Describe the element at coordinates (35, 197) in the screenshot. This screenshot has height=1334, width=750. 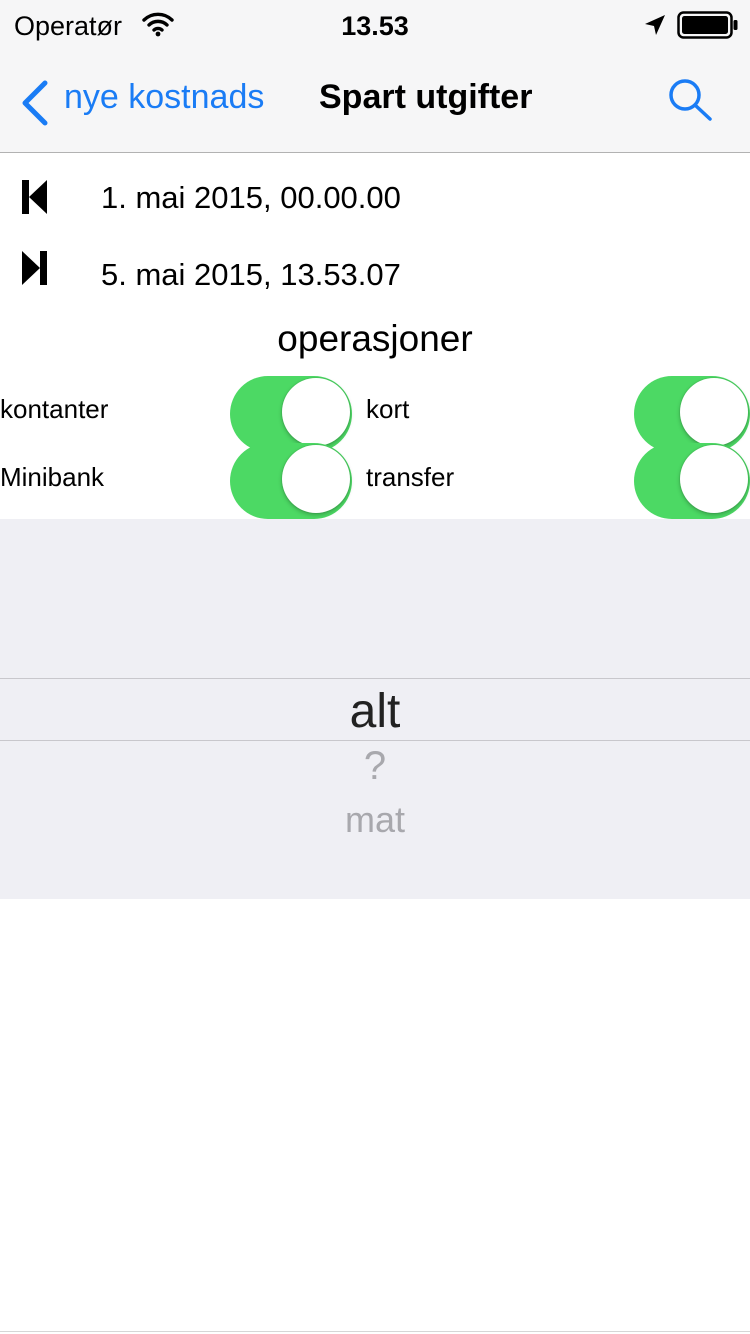
I see `skip-to-start-icon` at that location.